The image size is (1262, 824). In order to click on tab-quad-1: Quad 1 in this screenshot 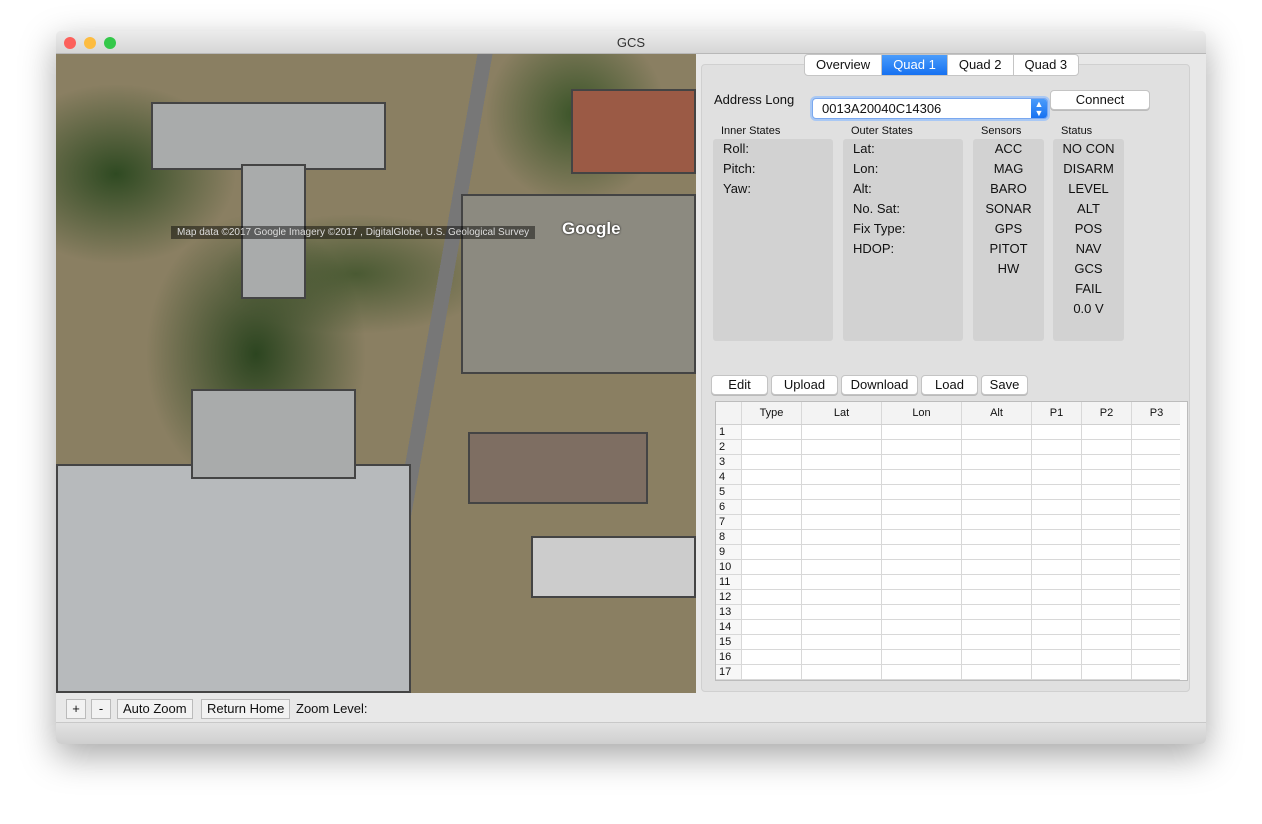, I will do `click(914, 65)`.